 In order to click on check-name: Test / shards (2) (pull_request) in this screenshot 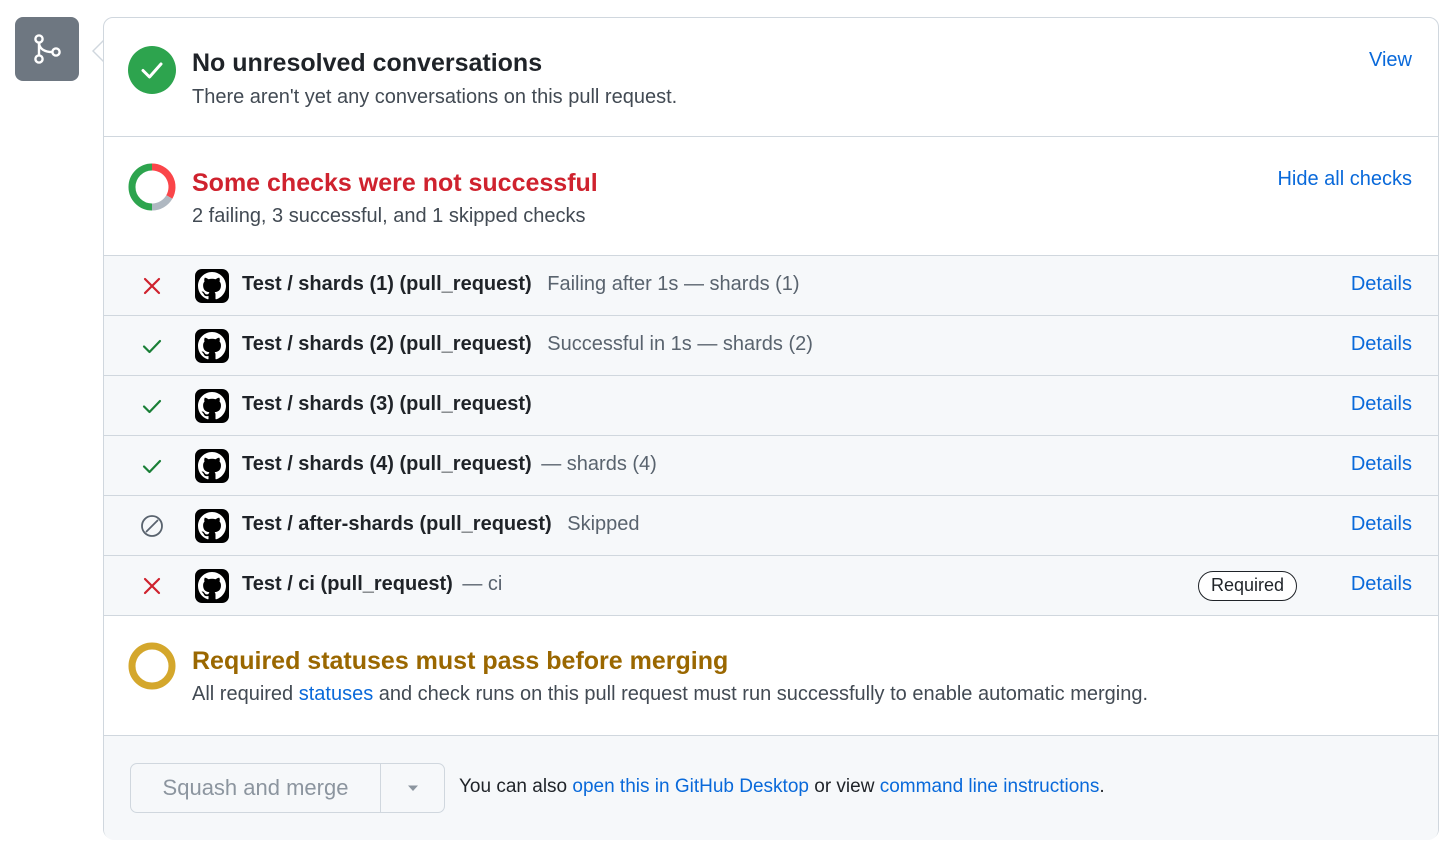, I will do `click(387, 344)`.